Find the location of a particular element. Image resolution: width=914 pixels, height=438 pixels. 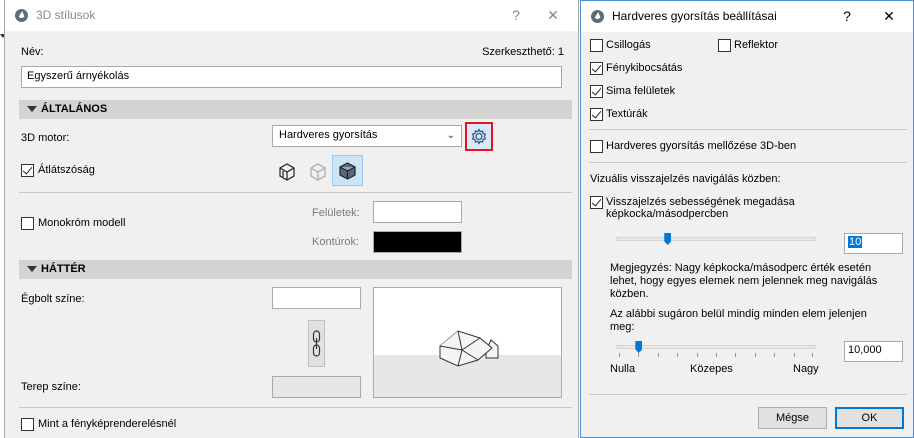

radius-label-line2: meg: is located at coordinates (622, 327).